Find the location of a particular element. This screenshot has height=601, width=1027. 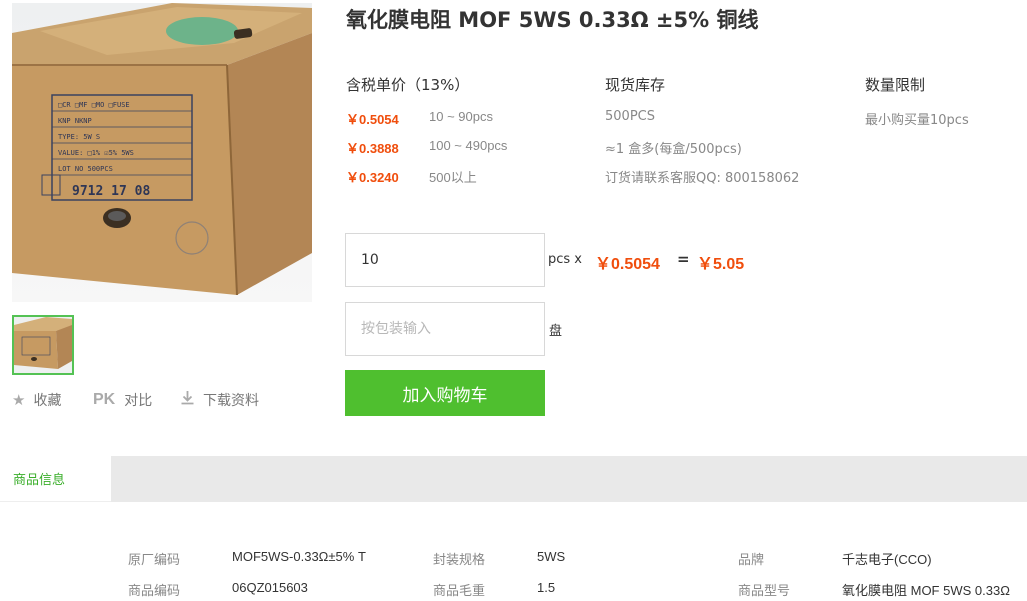

svg-text: VALUE: □1% ☑5% 5WS is located at coordinates (96, 153).